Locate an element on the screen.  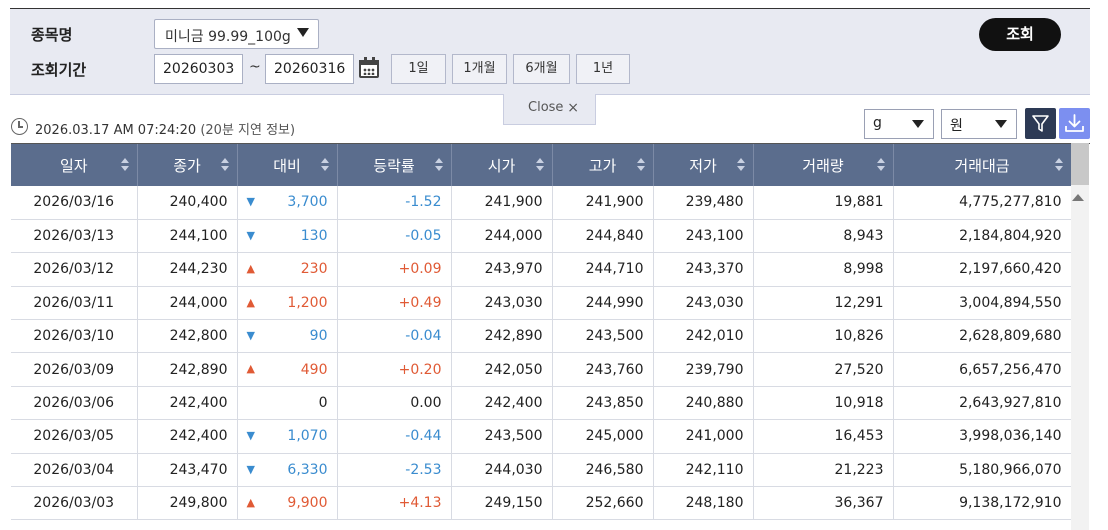
currency-unit-value: 원 is located at coordinates (956, 126).